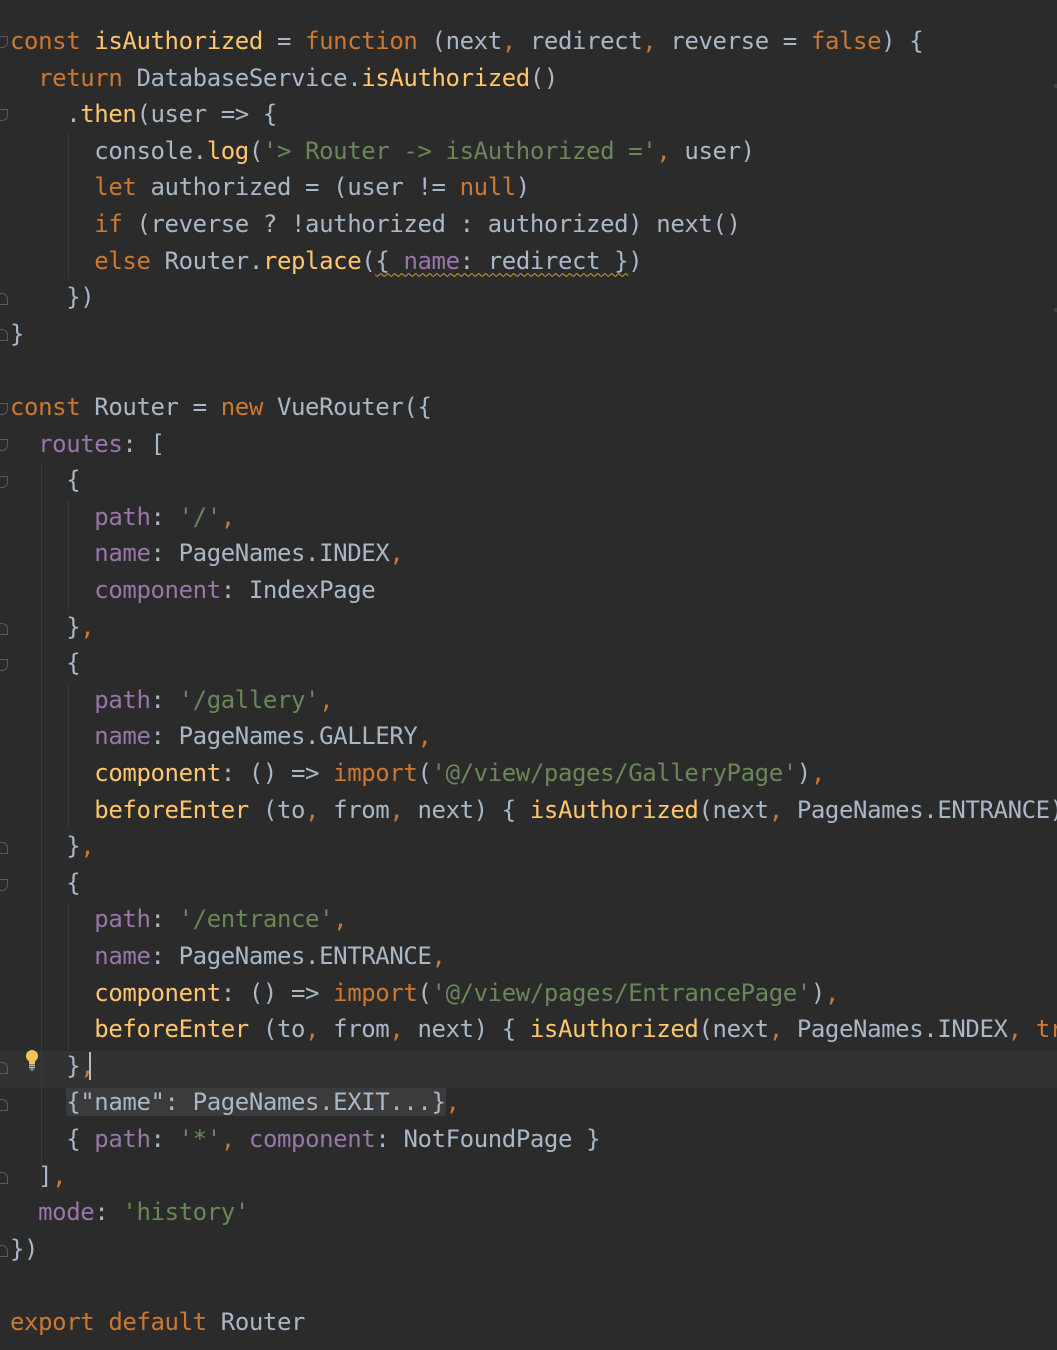  Describe the element at coordinates (206, 114) in the screenshot. I see `code-token: (user => {` at that location.